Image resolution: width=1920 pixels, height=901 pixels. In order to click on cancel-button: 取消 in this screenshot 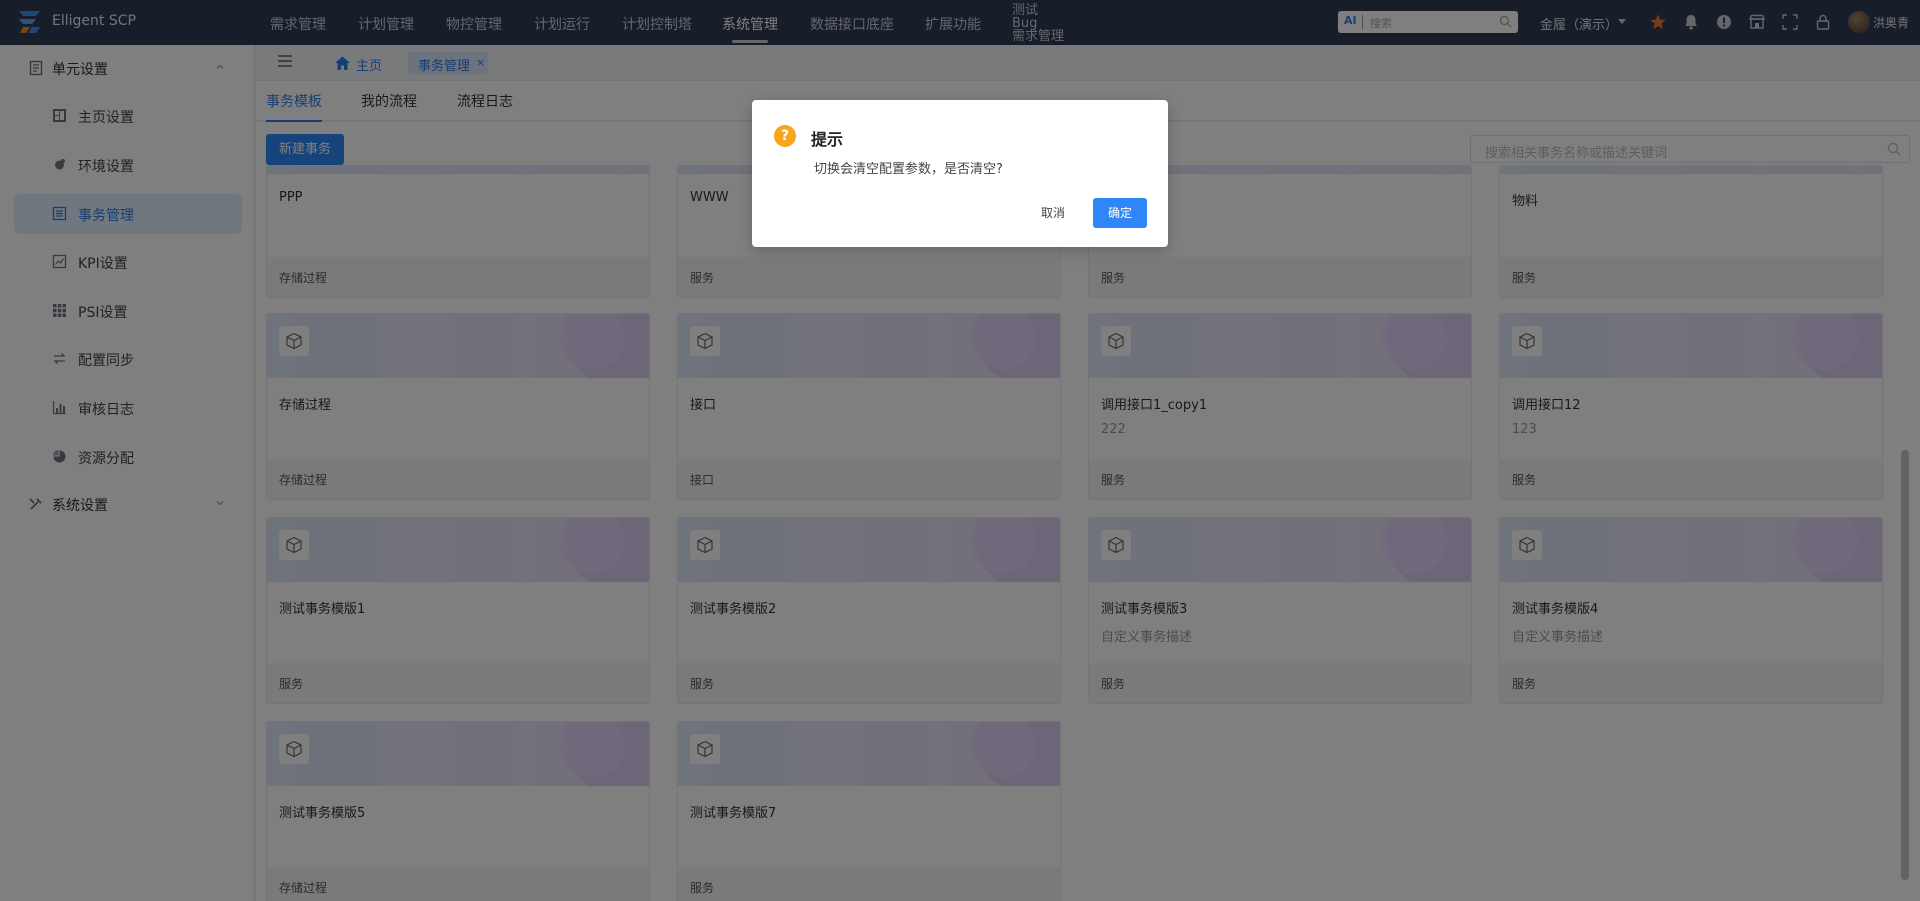, I will do `click(1053, 213)`.